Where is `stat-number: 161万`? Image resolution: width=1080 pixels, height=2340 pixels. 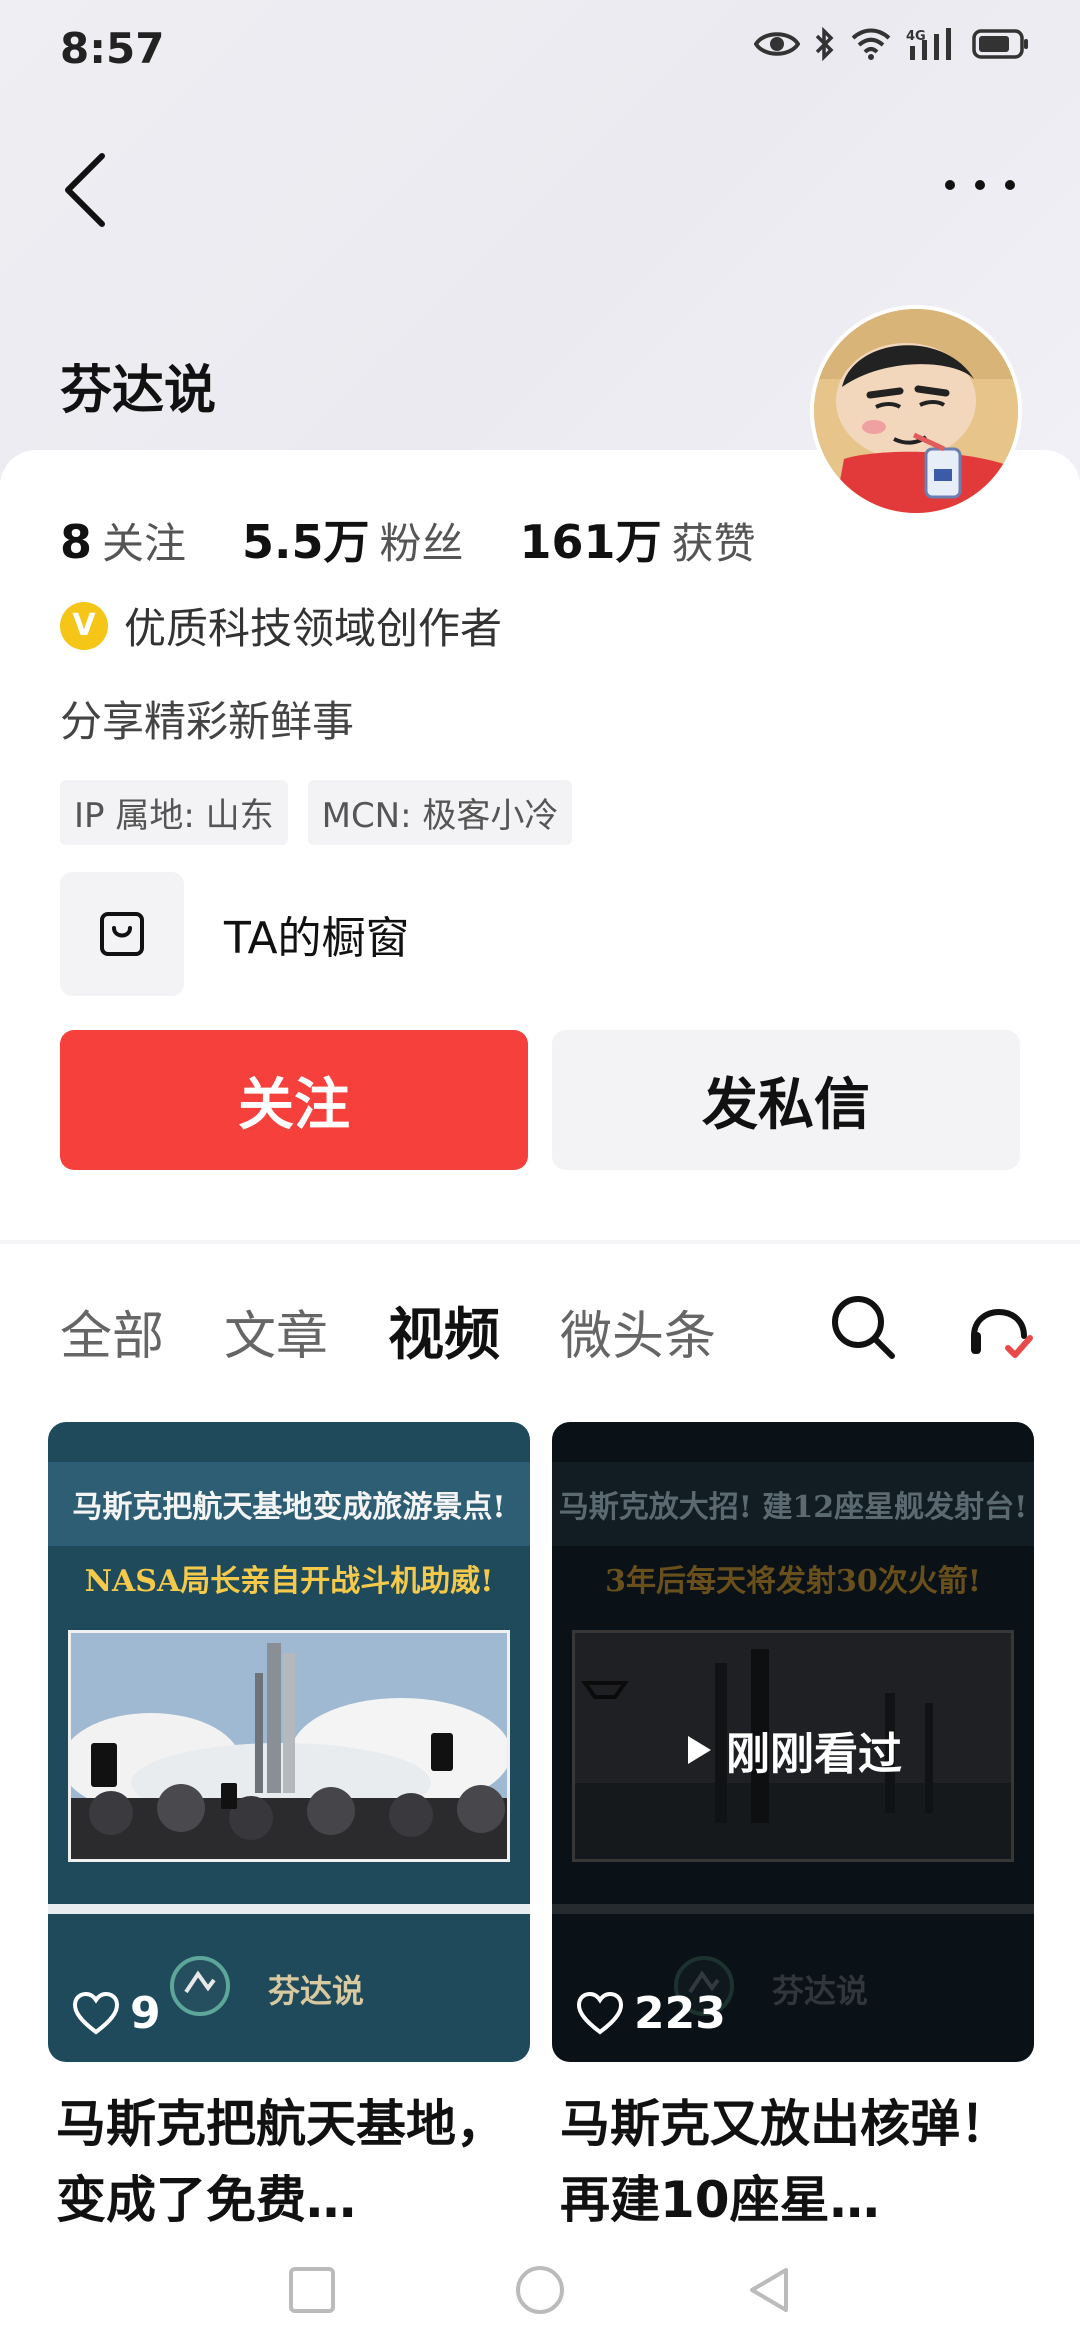
stat-number: 161万 is located at coordinates (590, 542).